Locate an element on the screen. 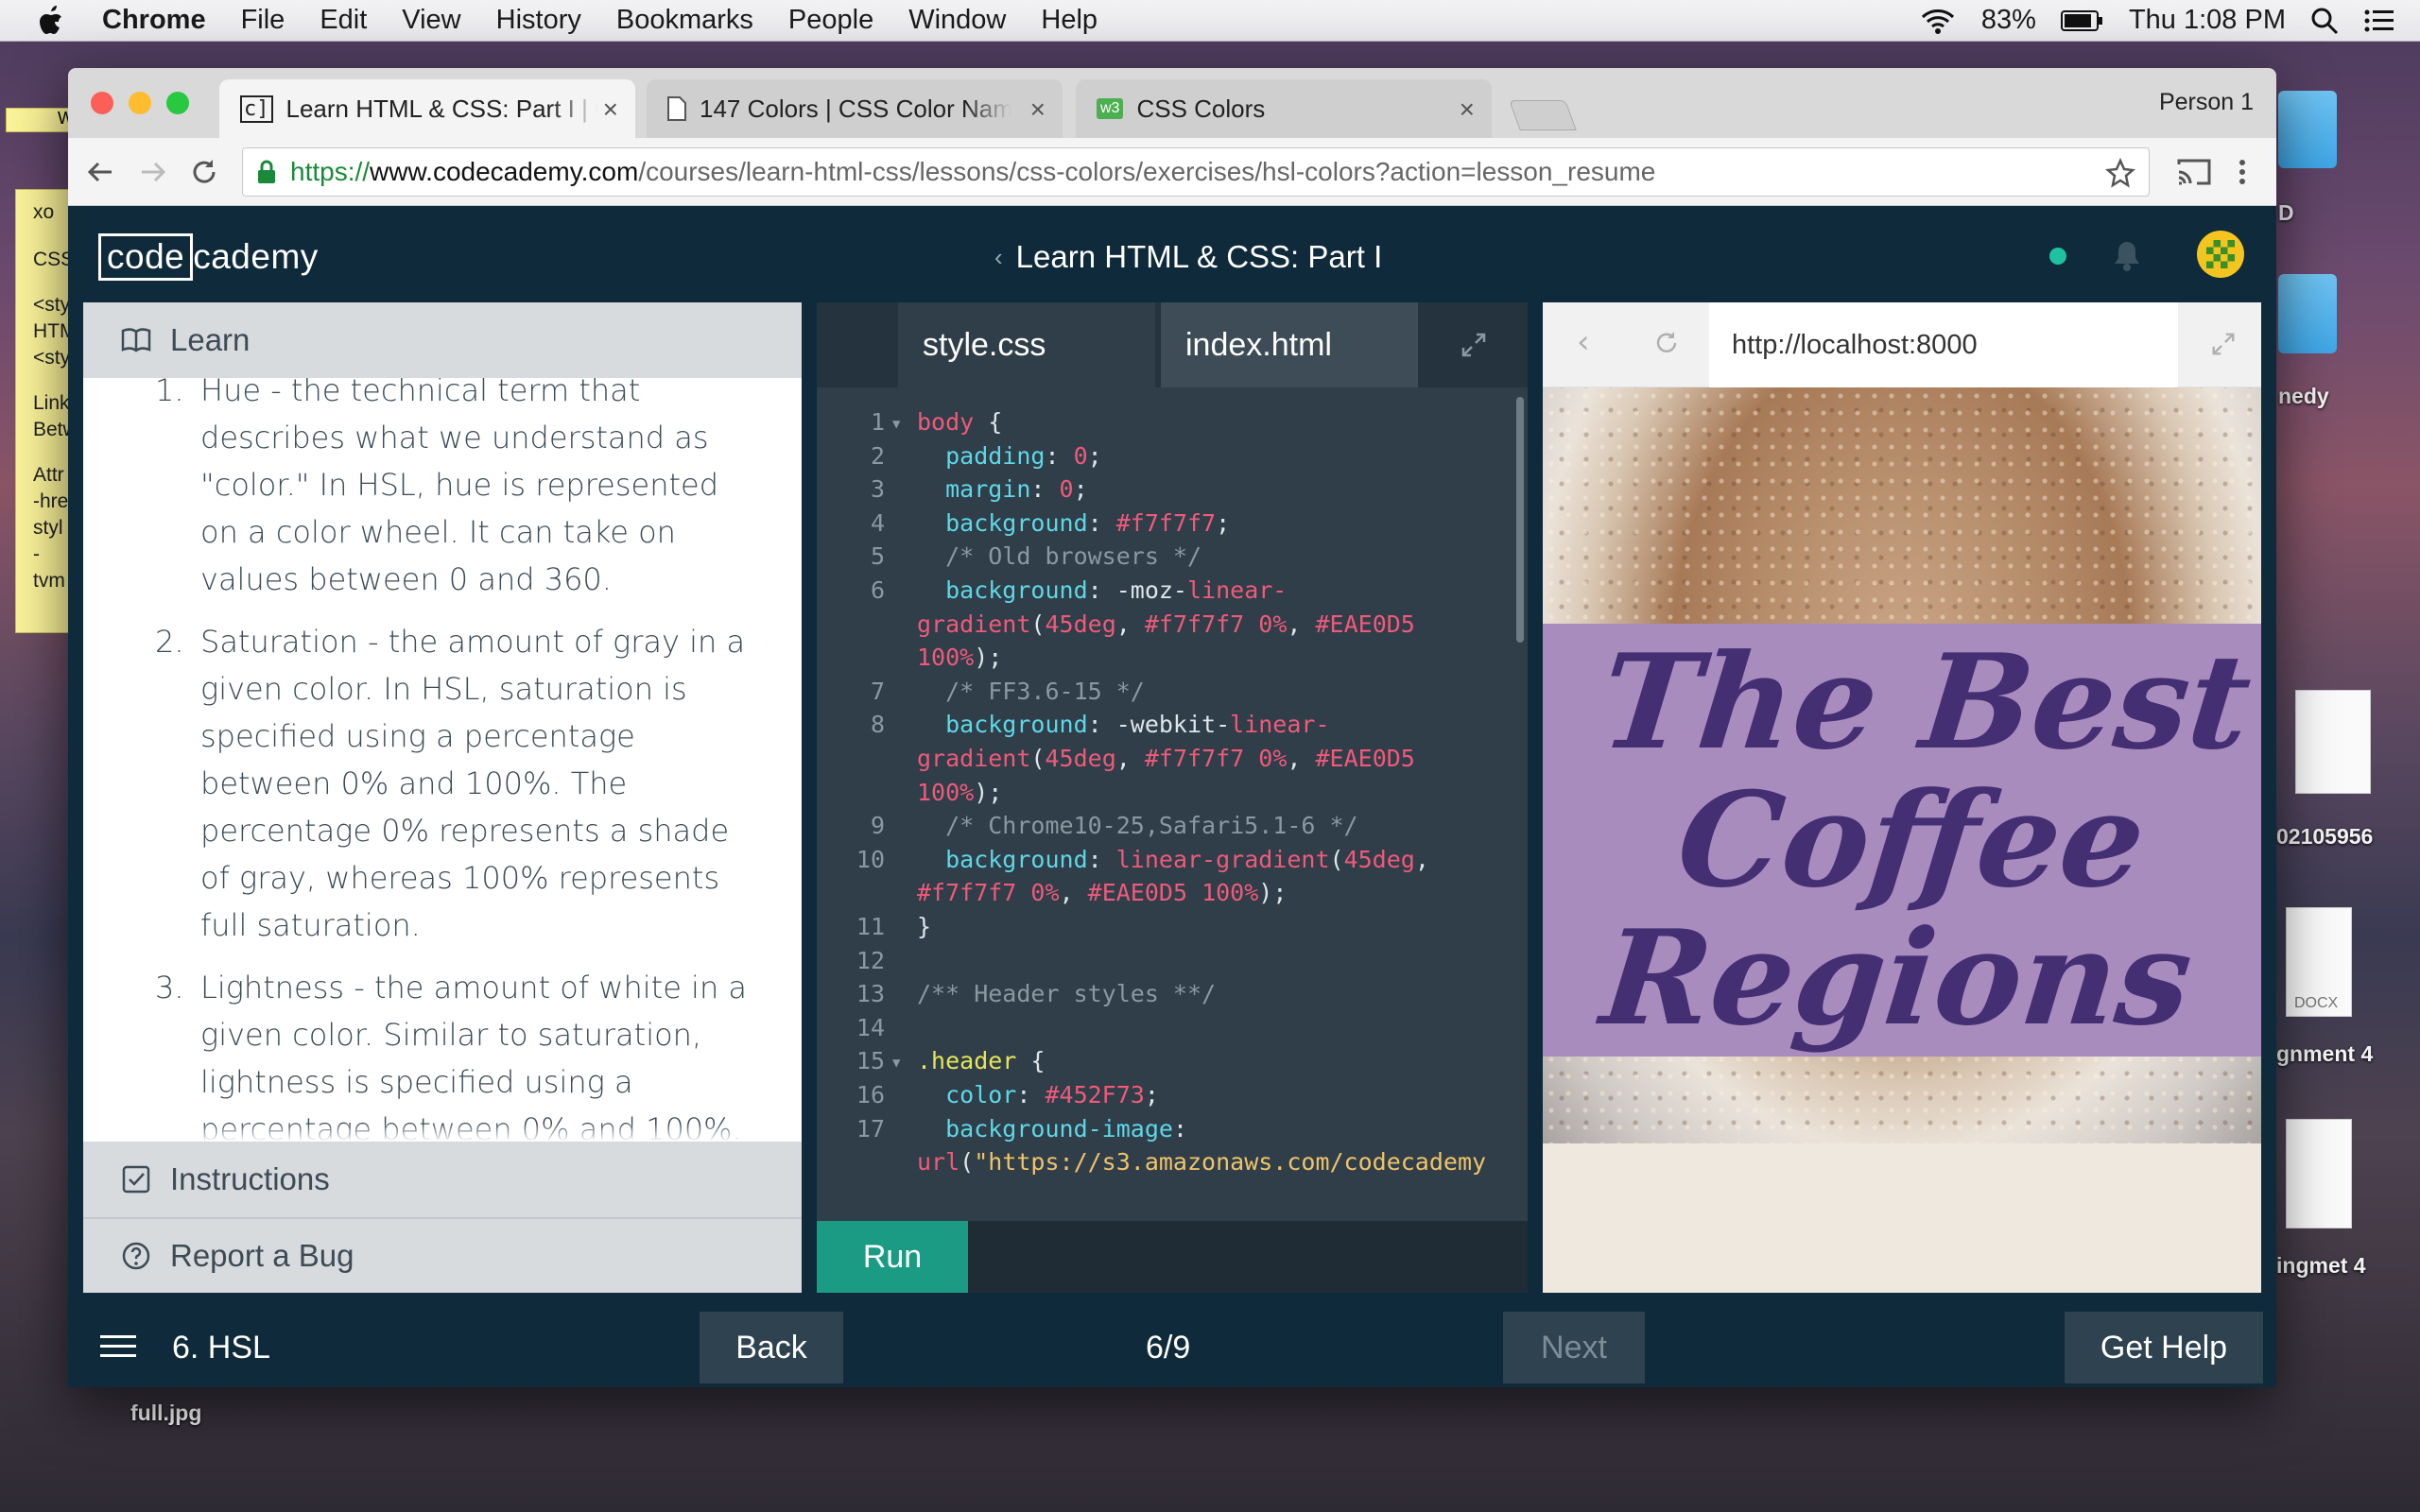 This screenshot has height=1512, width=2420. url-scheme: https:// is located at coordinates (330, 171).